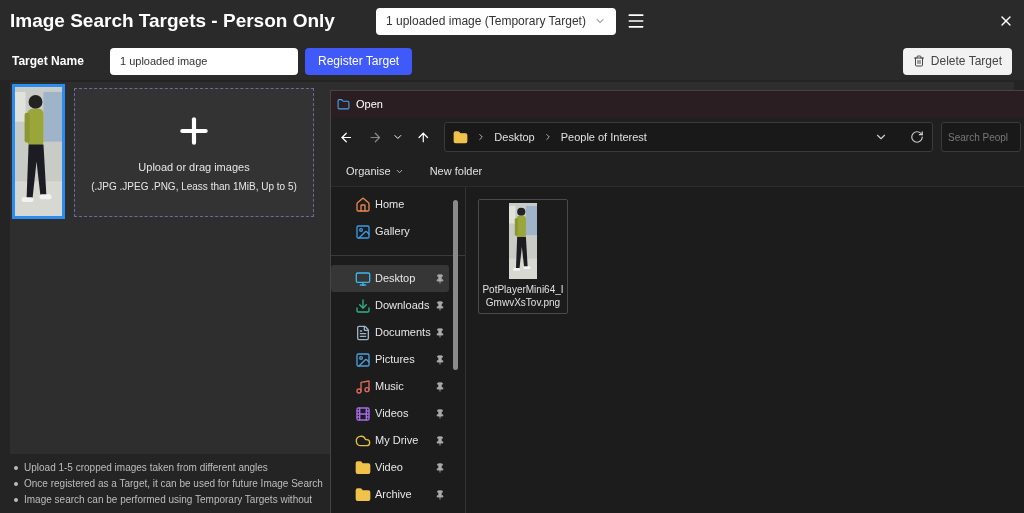 This screenshot has width=1024, height=513. What do you see at coordinates (390, 231) in the screenshot?
I see `nav-item: Gallery` at bounding box center [390, 231].